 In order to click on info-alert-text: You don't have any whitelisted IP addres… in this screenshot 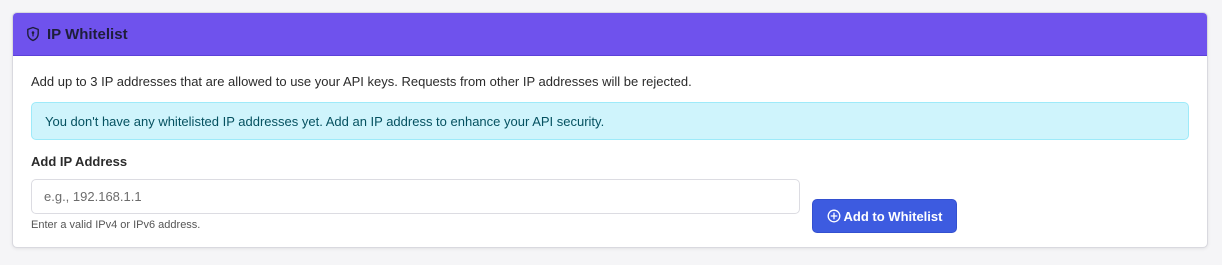, I will do `click(325, 121)`.